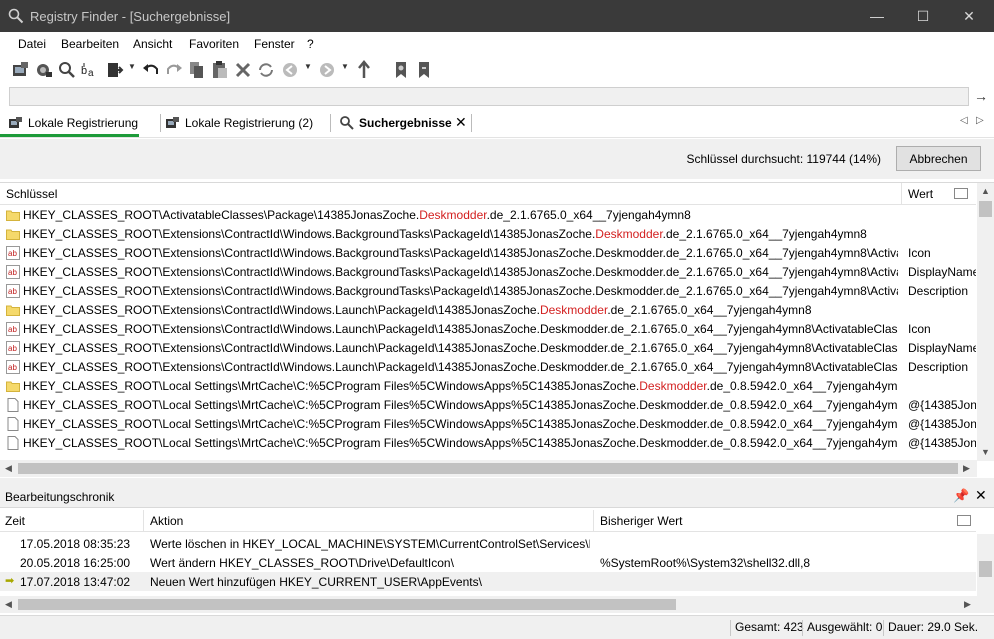  I want to click on tab-close-icon: ✕, so click(461, 122).